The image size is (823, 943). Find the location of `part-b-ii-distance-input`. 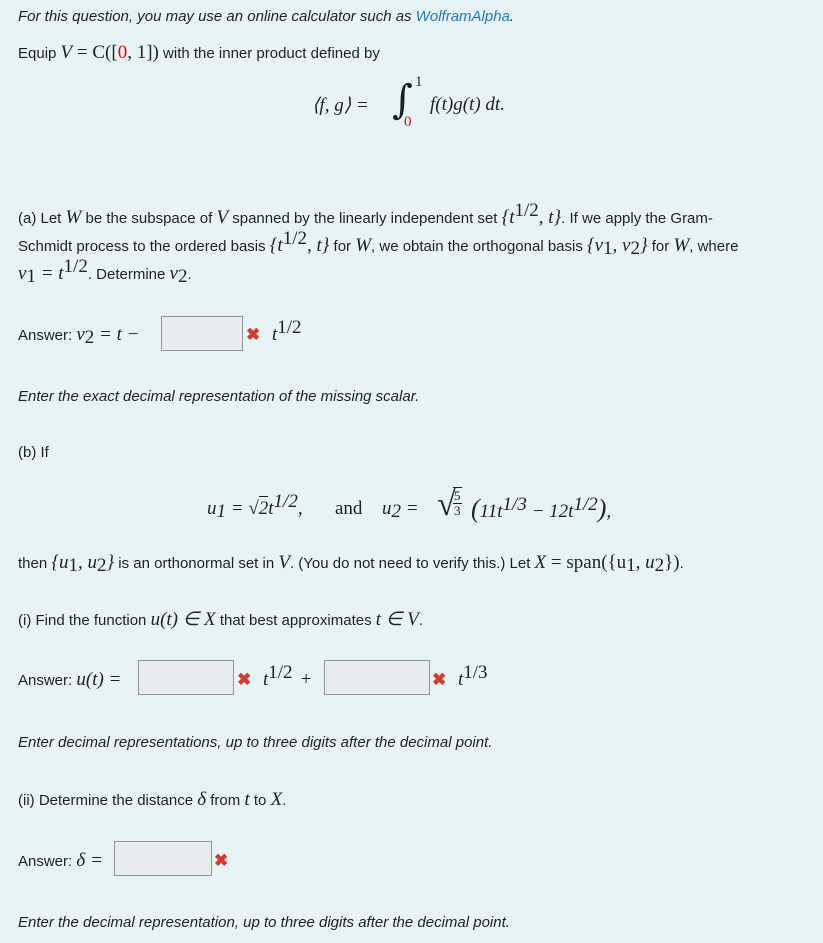

part-b-ii-distance-input is located at coordinates (163, 858).